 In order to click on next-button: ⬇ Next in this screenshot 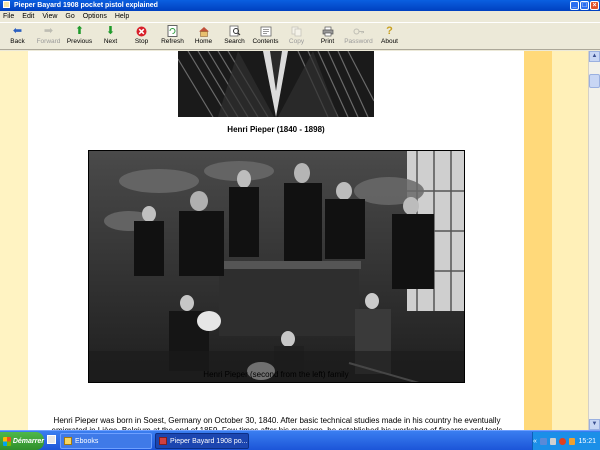, I will do `click(110, 36)`.